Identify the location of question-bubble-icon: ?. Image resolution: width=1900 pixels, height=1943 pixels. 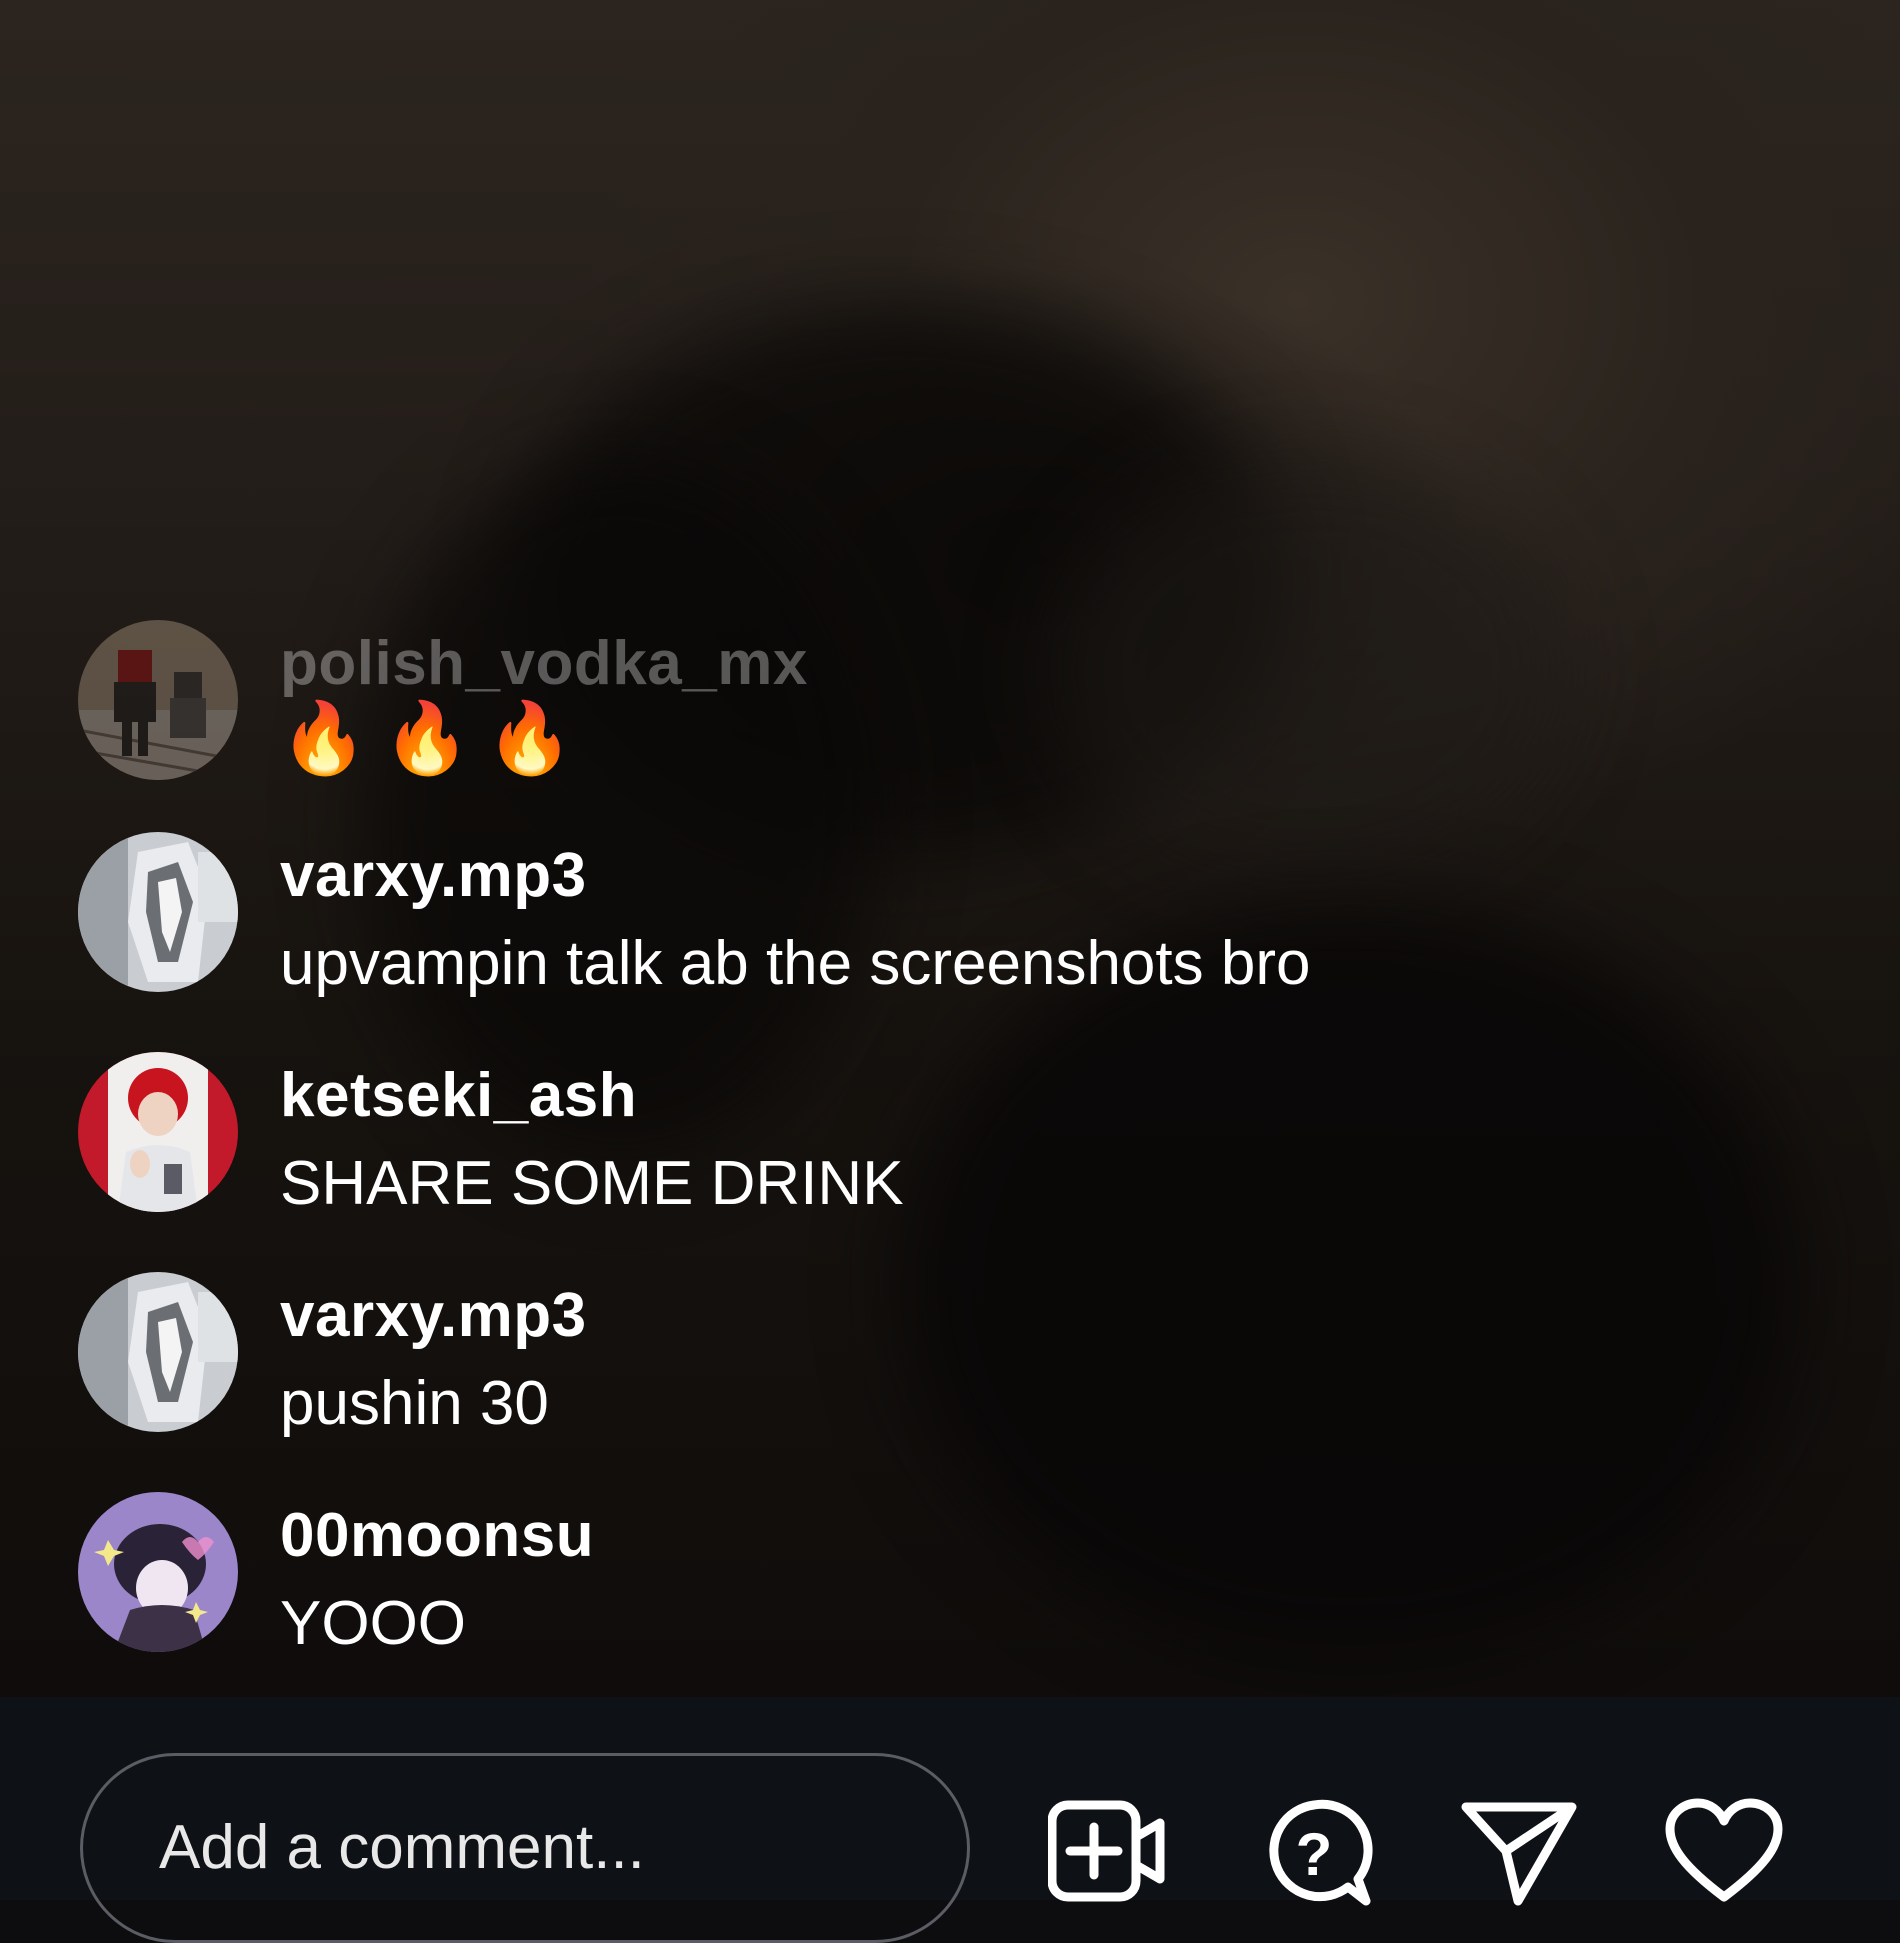
(1318, 1852).